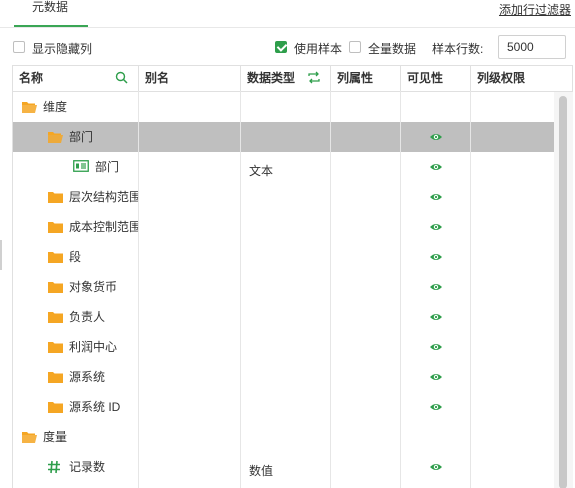 This screenshot has width=575, height=488. What do you see at coordinates (283, 317) in the screenshot?
I see `tree-row: 负责人` at bounding box center [283, 317].